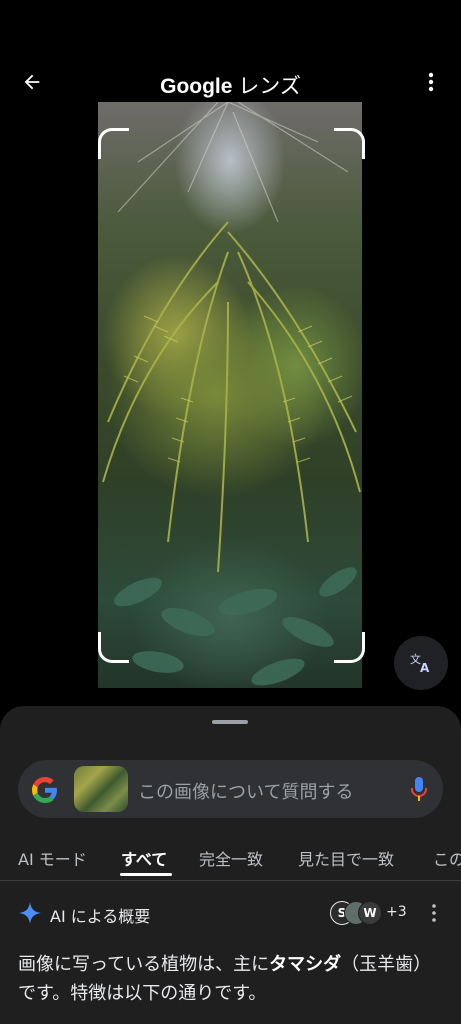 The width and height of the screenshot is (461, 1024). Describe the element at coordinates (231, 858) in the screenshot. I see `tab-exact-match: 完全一致` at that location.